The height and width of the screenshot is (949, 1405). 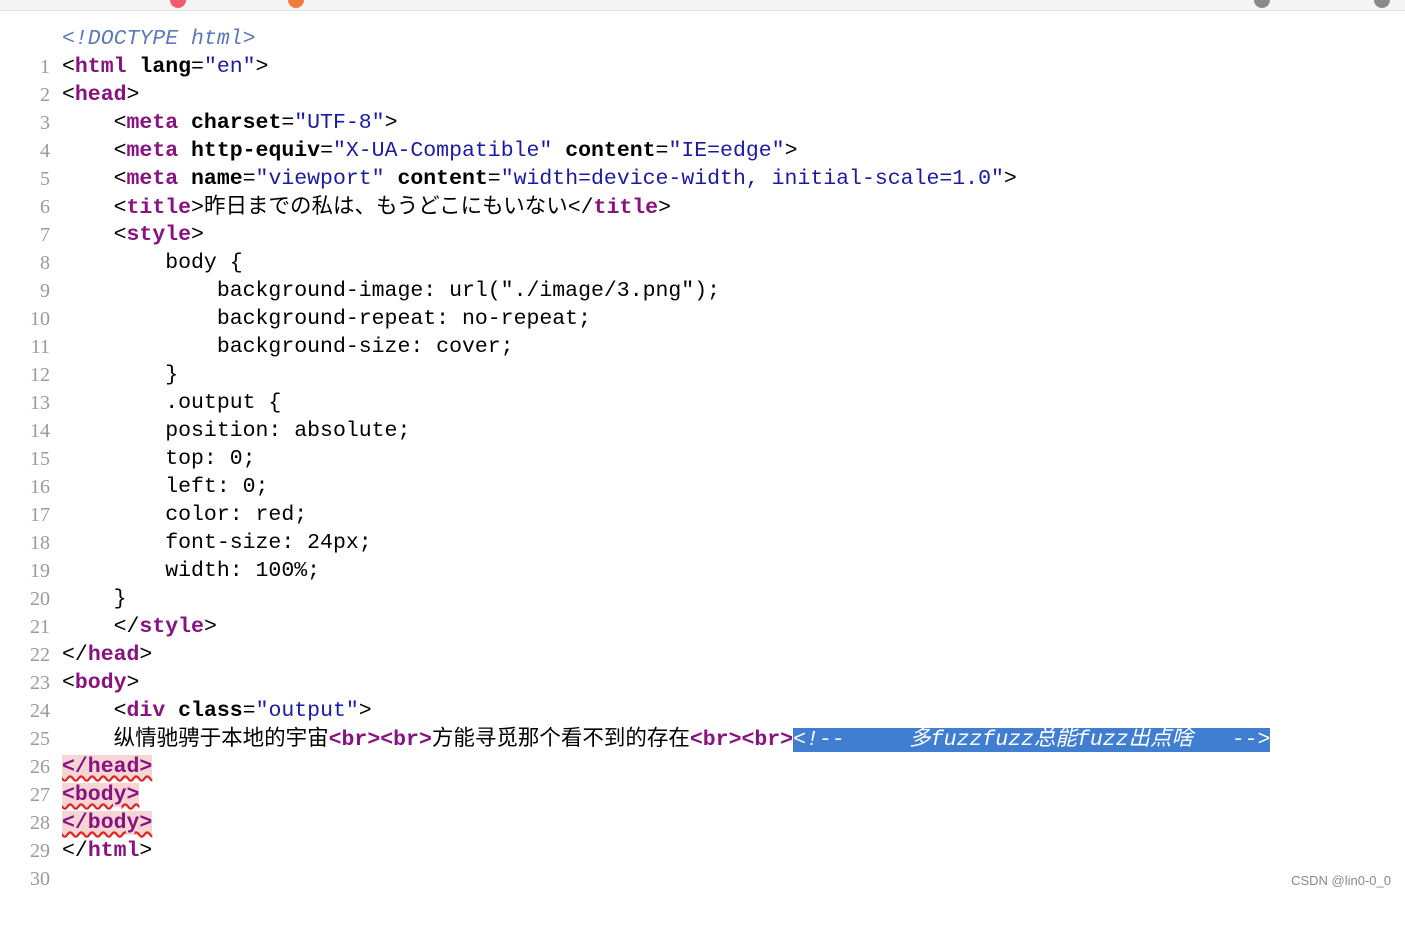 I want to click on code-line: 23 </head>, so click(x=702, y=655).